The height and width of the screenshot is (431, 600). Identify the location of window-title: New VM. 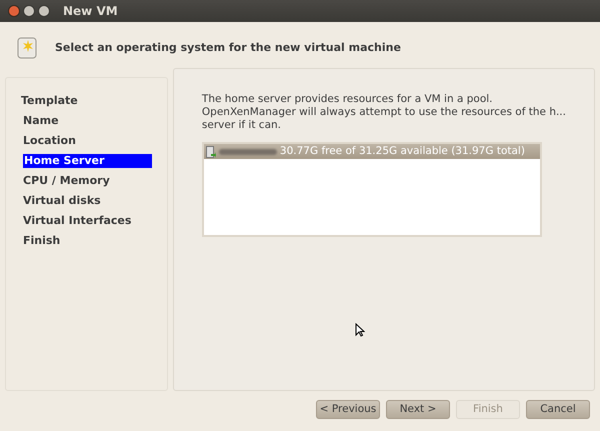
(90, 11).